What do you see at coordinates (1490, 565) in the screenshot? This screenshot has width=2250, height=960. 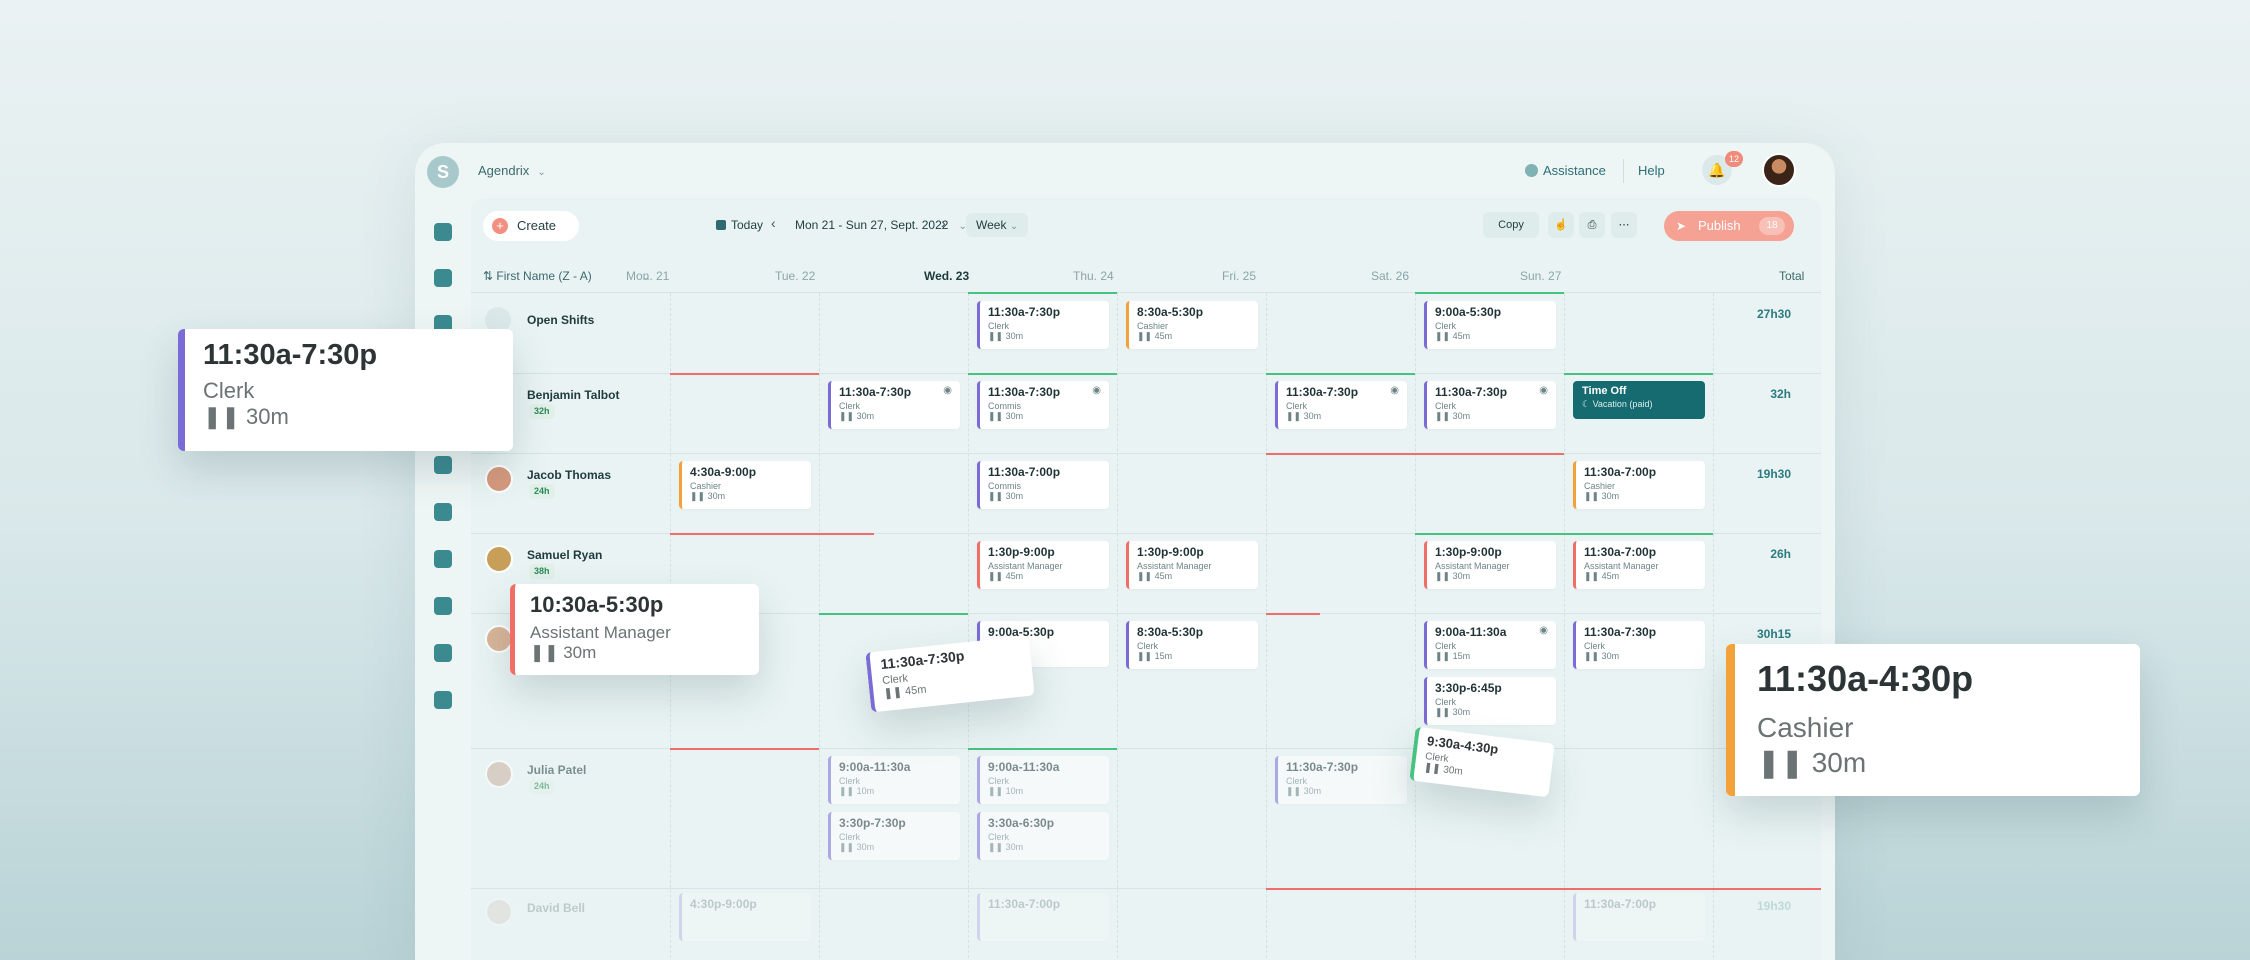 I see `shift-card: 1:30p-9:00p Assistant Manager ❚❚ 30m` at bounding box center [1490, 565].